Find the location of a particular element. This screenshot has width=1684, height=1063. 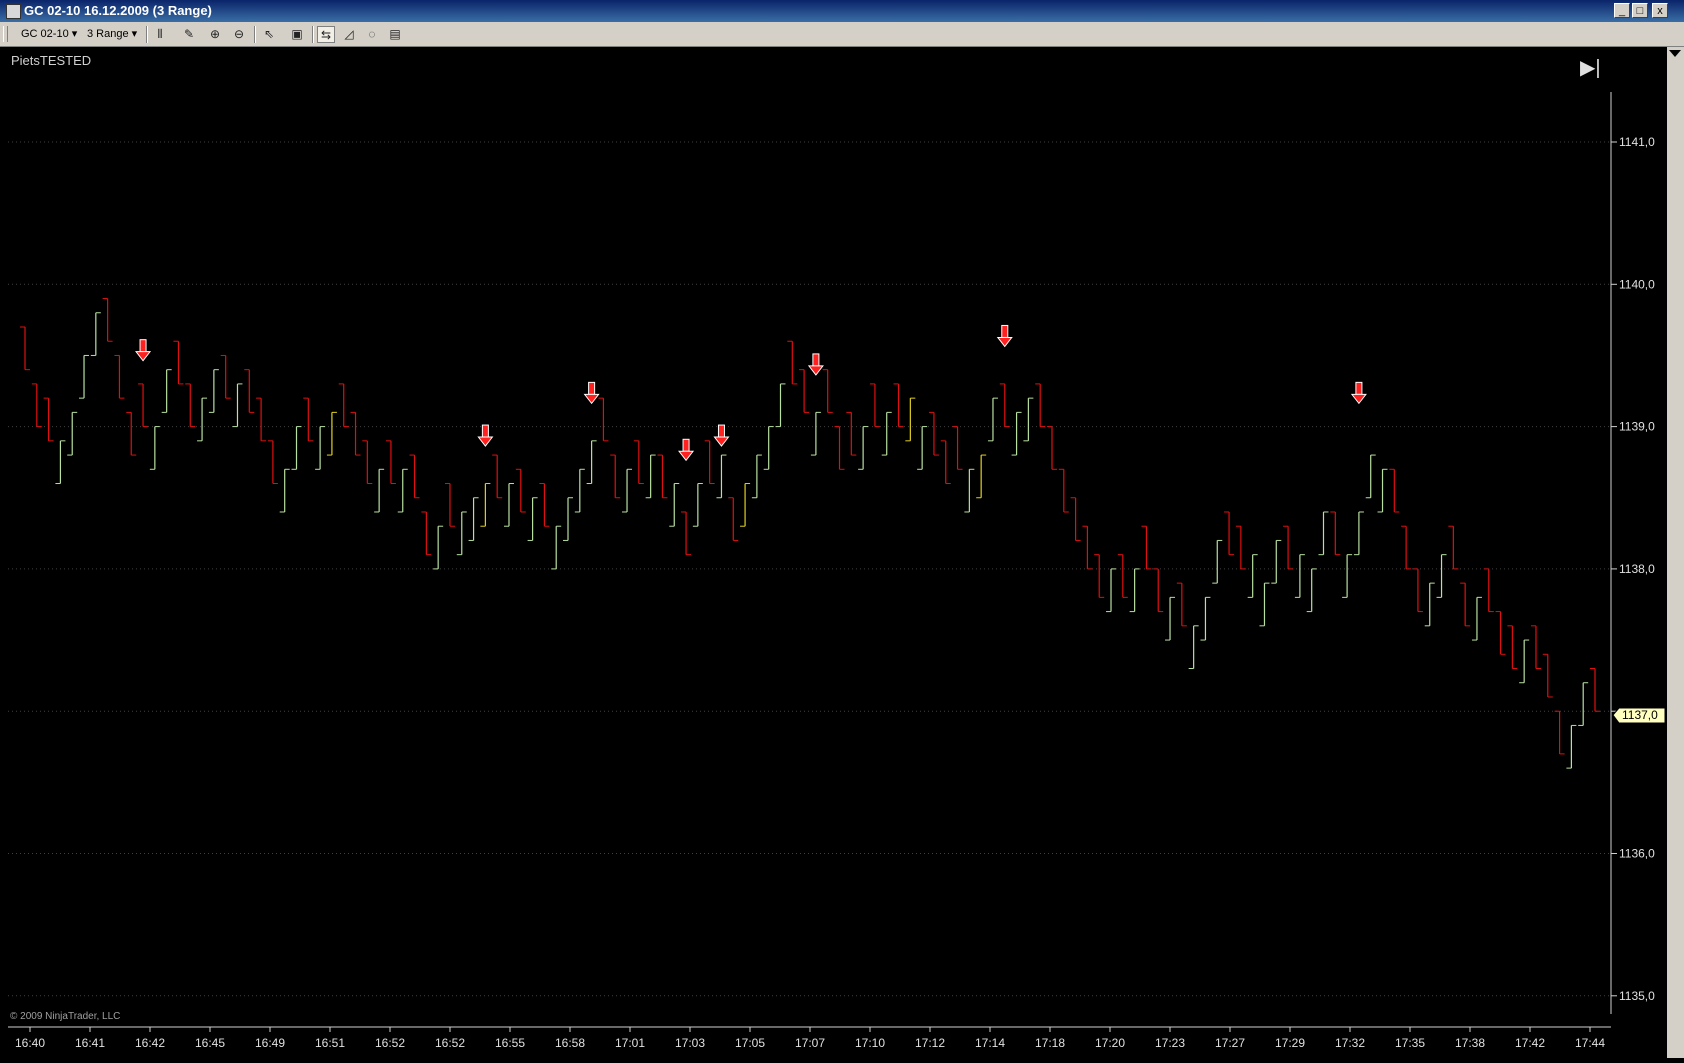

instrument-selector: GC 02-10 ▾ is located at coordinates (49, 33).